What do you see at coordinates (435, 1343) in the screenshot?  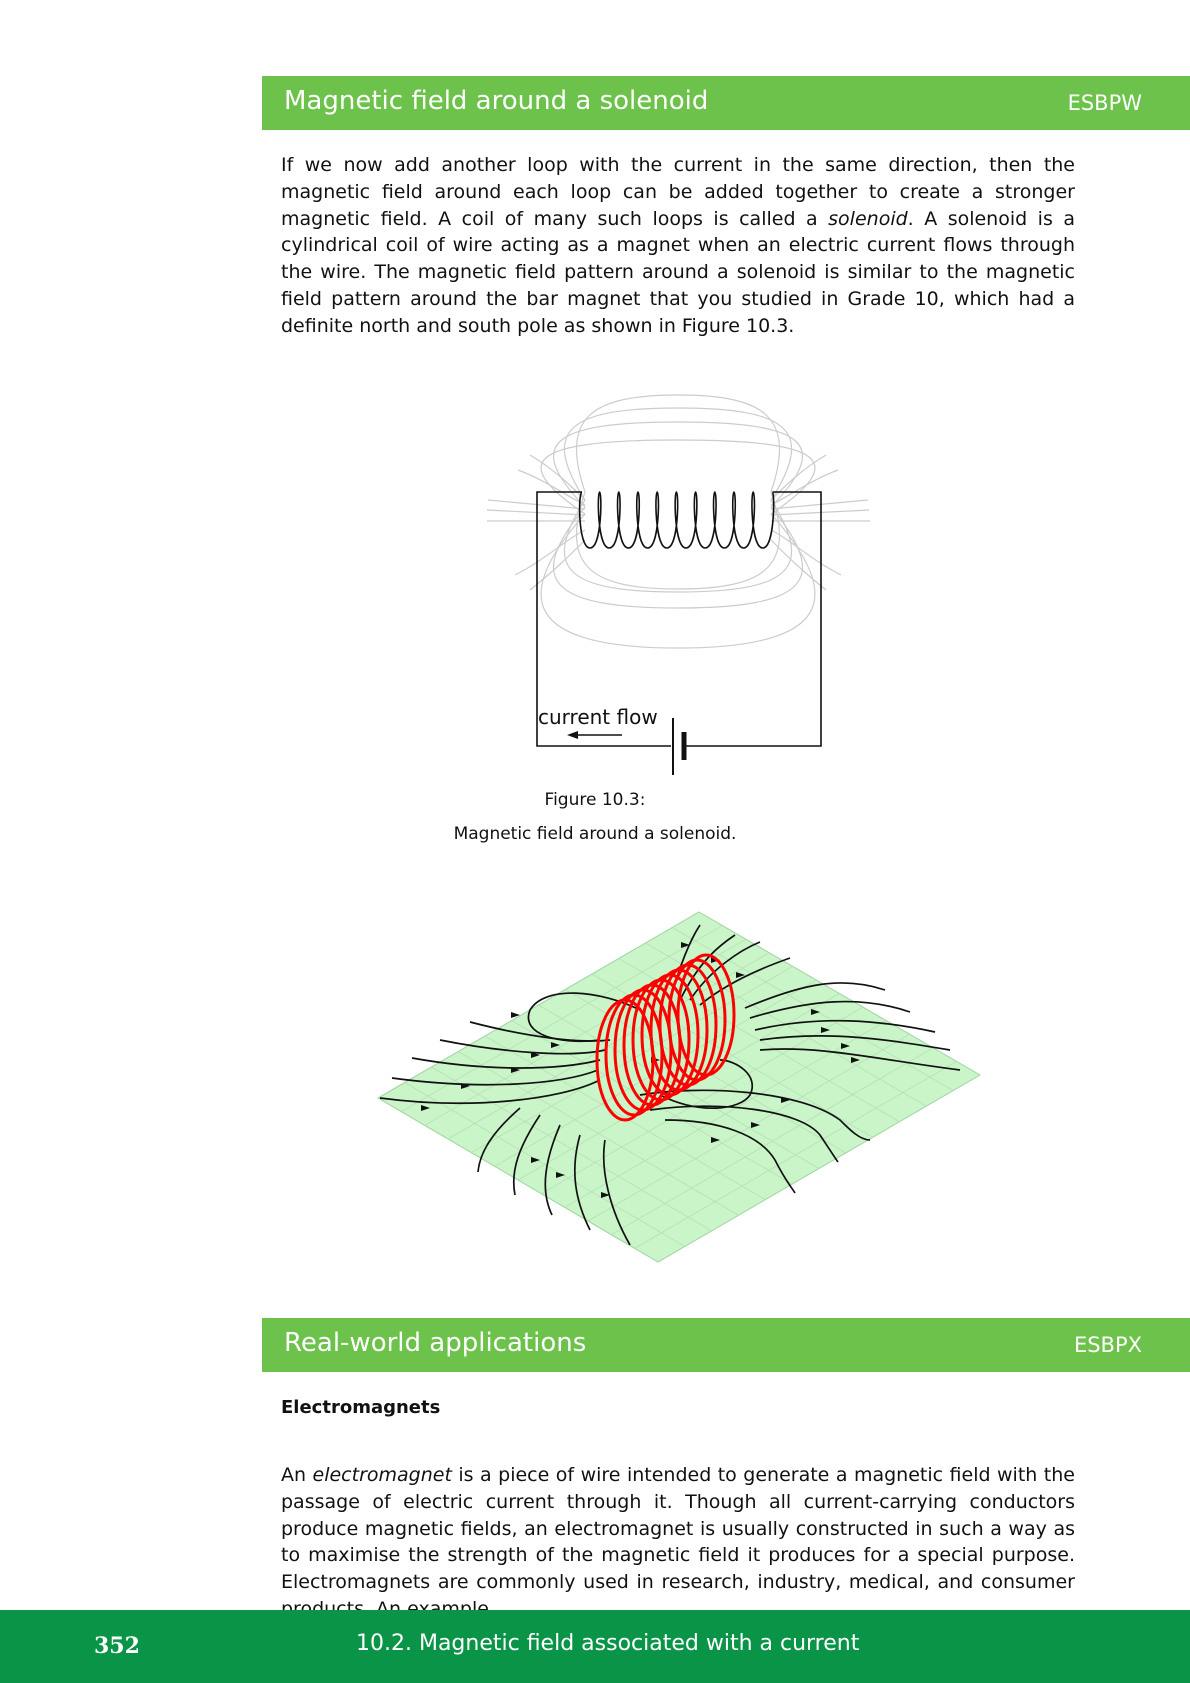 I see `section-title: Real-world applications` at bounding box center [435, 1343].